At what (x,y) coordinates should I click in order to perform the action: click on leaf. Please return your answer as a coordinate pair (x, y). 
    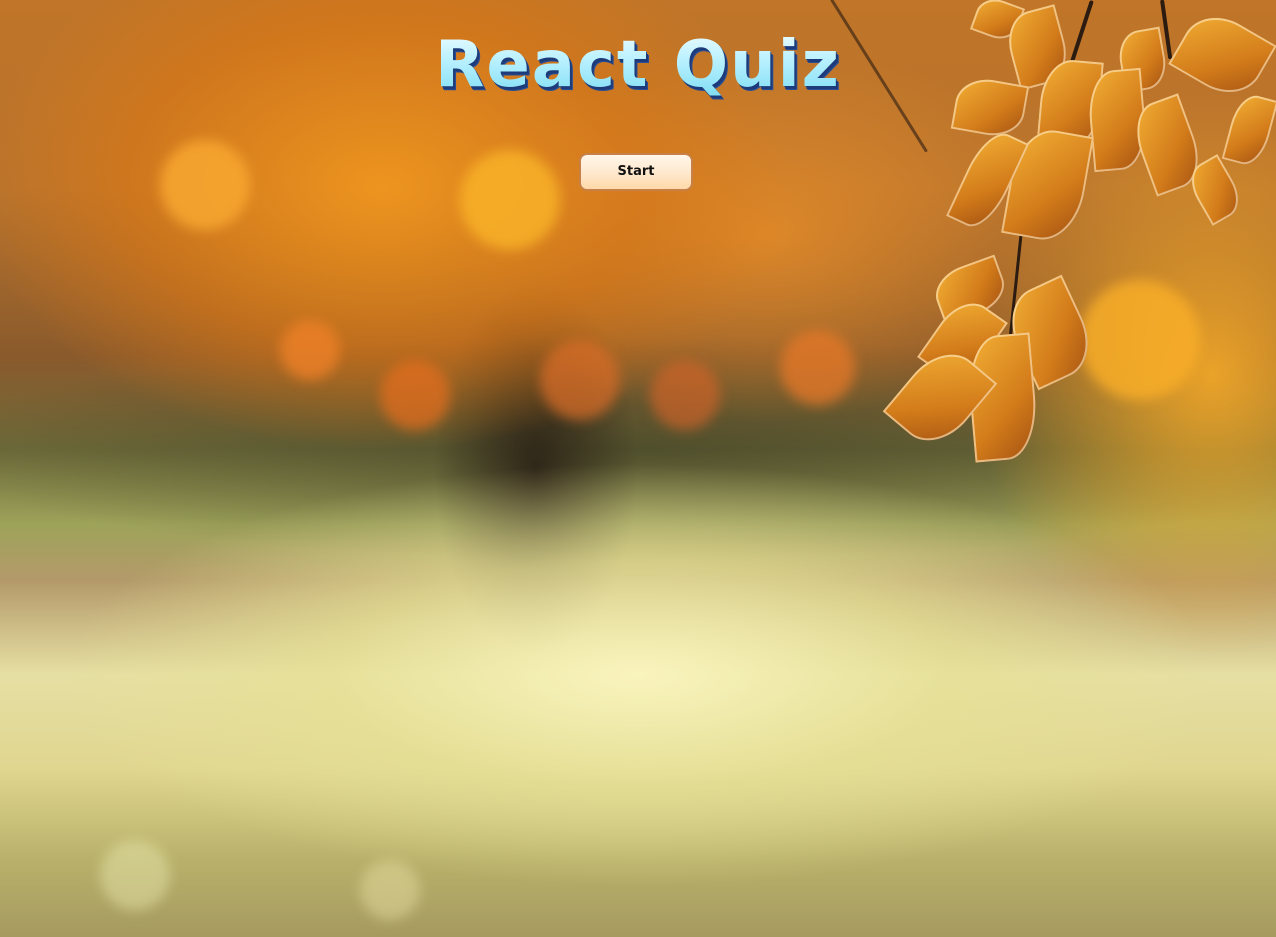
    Looking at the image, I should click on (1248, 130).